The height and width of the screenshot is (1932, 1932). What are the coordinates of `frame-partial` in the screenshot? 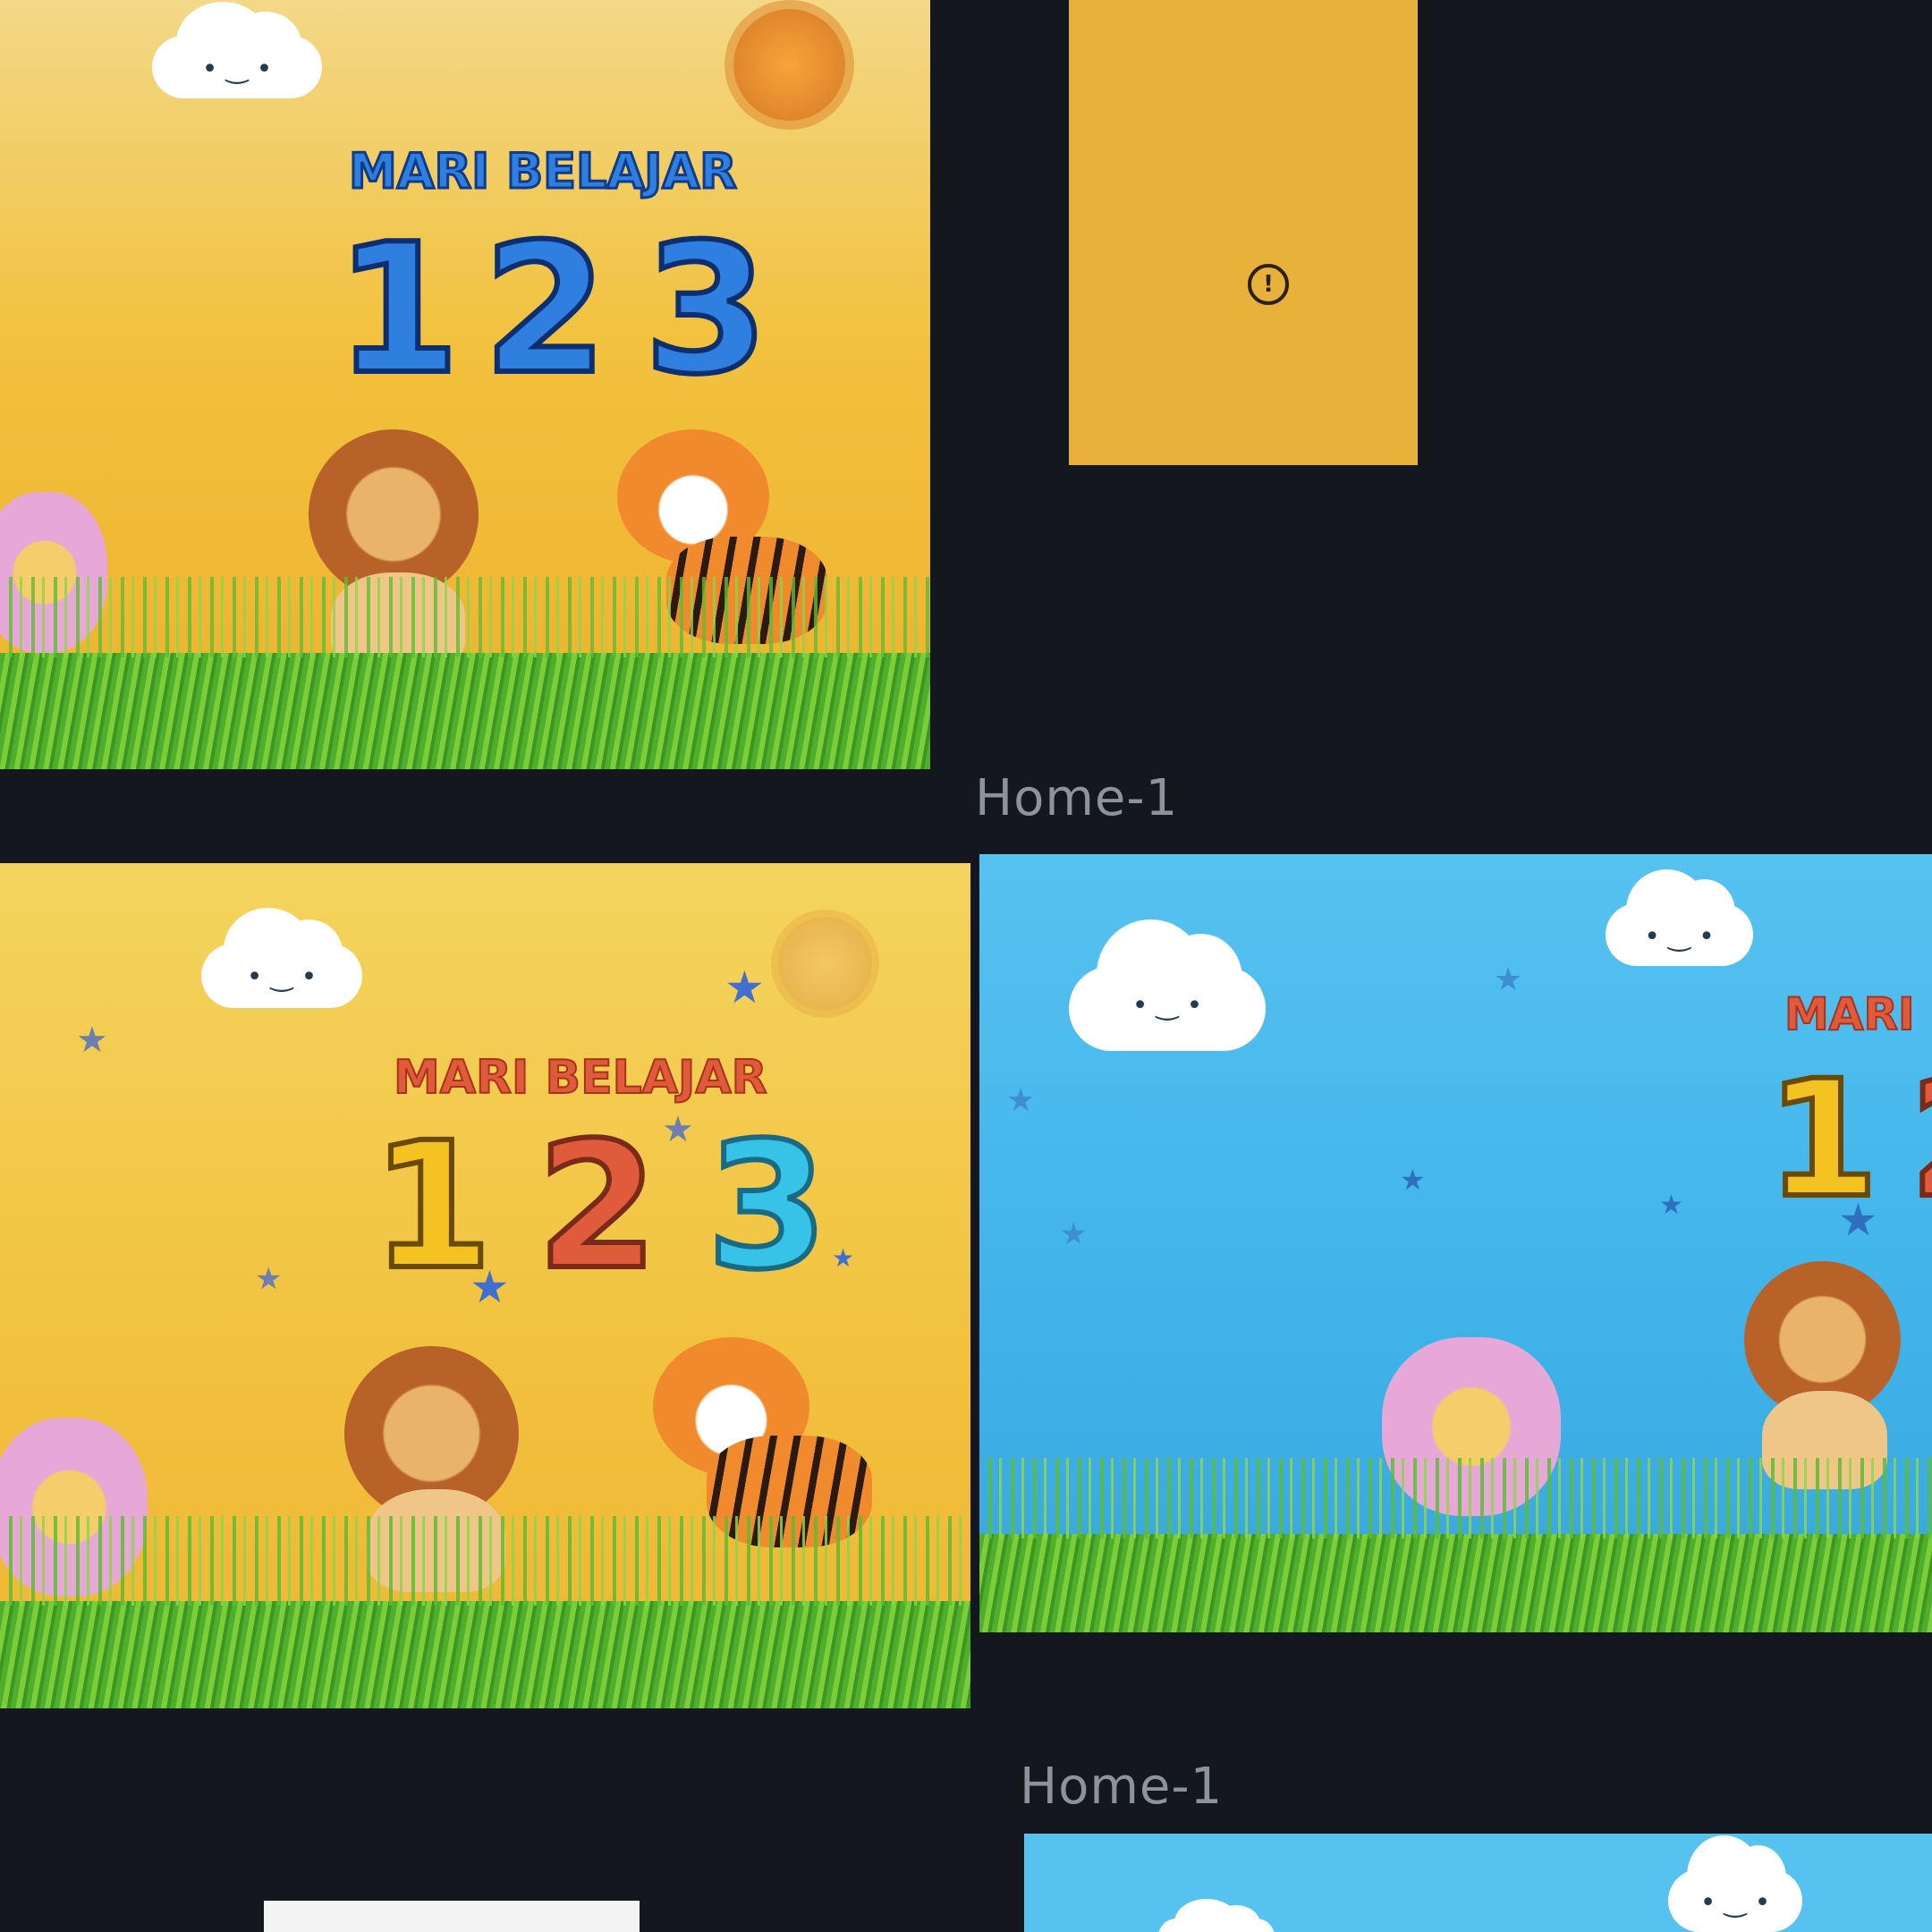 It's located at (452, 1916).